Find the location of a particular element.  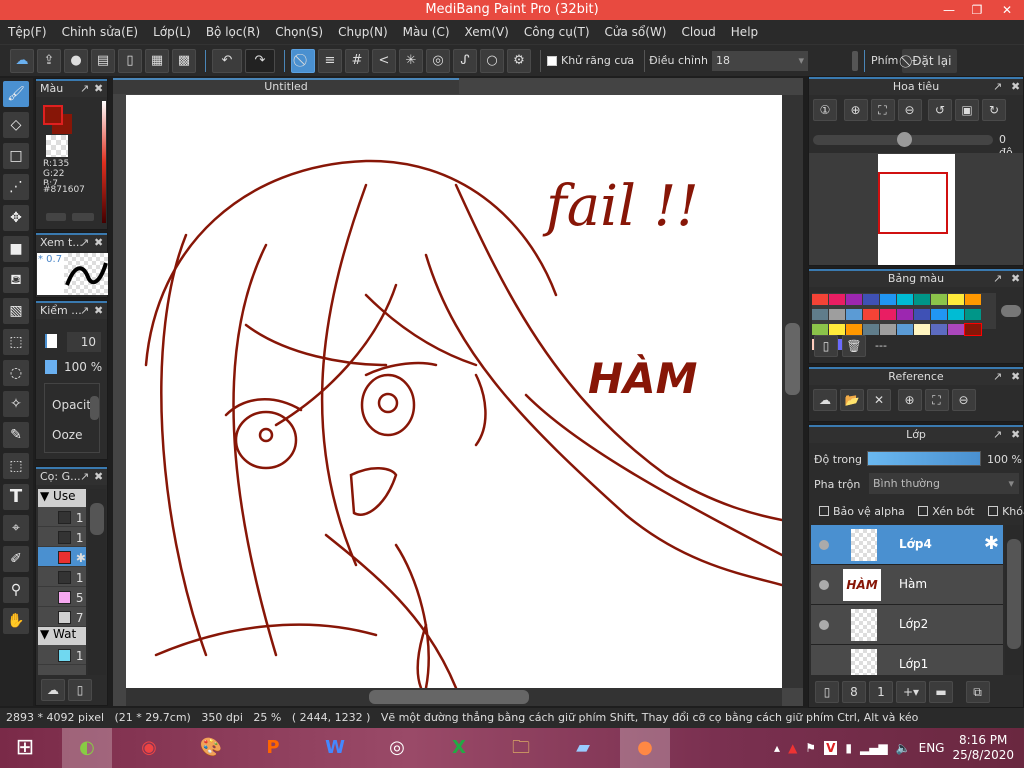

vietkey-icon: V is located at coordinates (831, 748).